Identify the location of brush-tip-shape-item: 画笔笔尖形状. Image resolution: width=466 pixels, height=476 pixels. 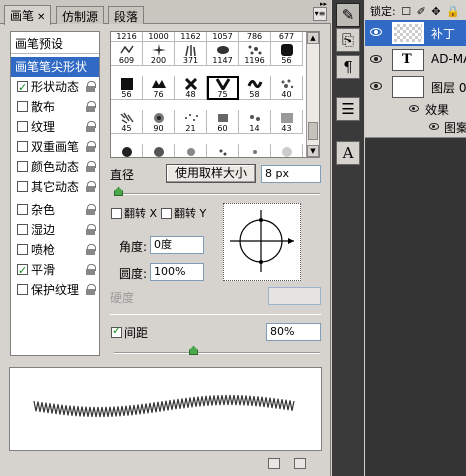
(55, 67).